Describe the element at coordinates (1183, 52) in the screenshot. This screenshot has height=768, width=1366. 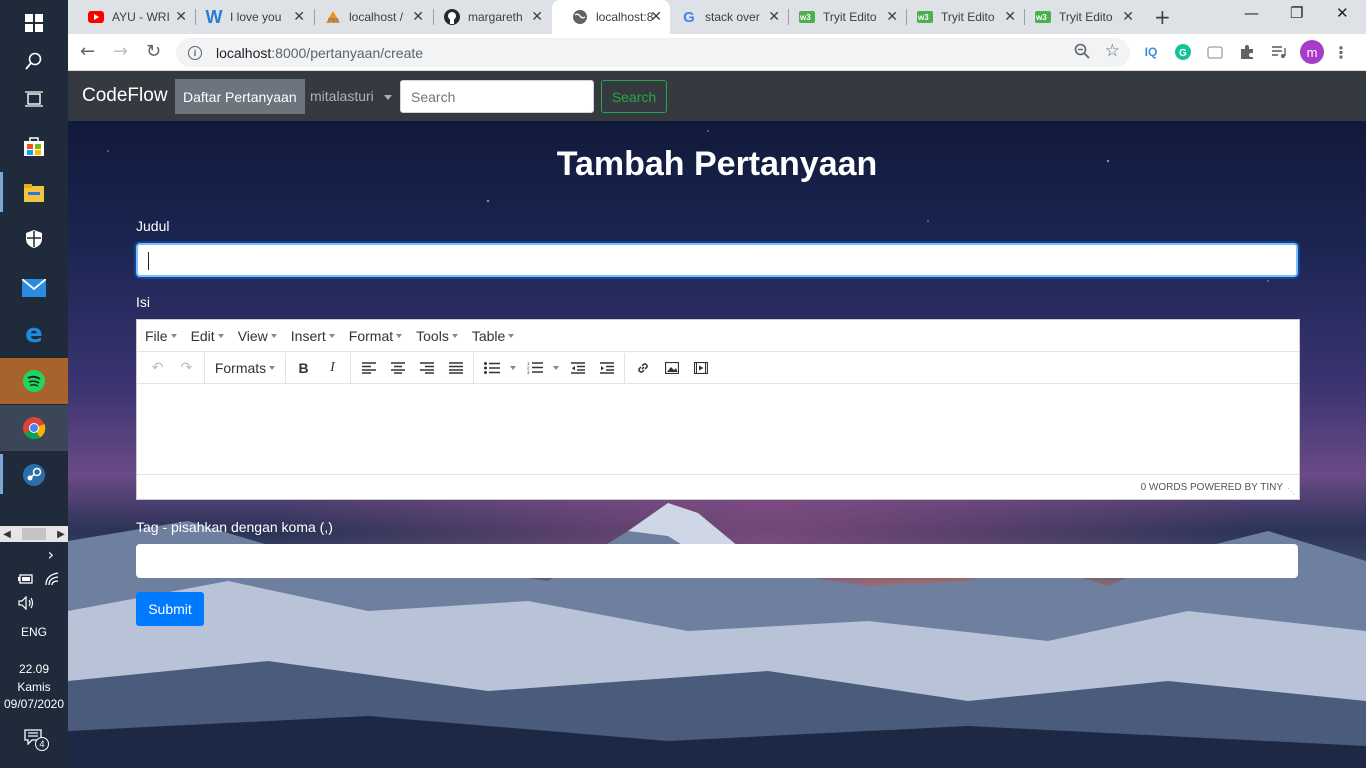
I see `grammarly-icon: G` at that location.